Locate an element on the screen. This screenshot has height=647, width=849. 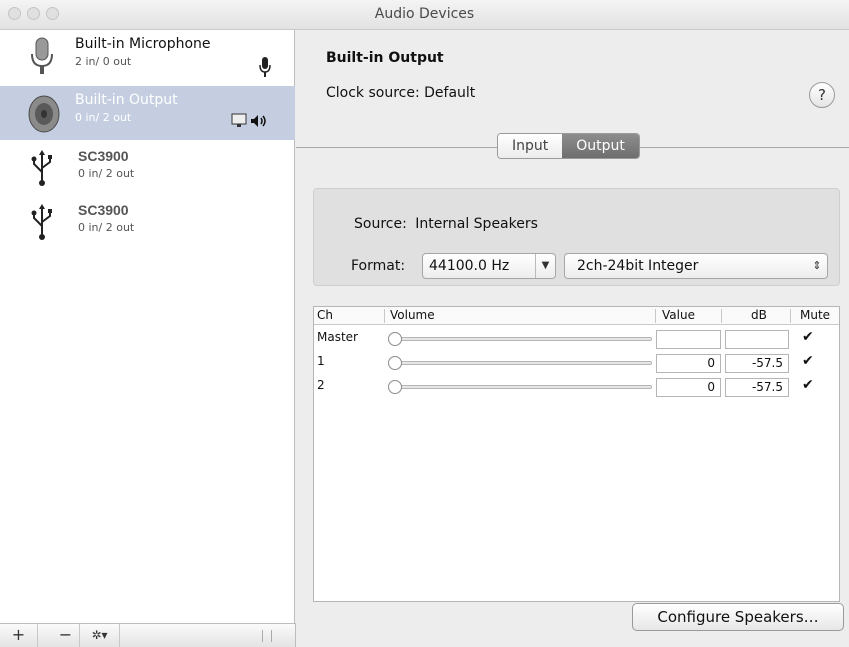
device-io: 2 in/ 0 out is located at coordinates (103, 61).